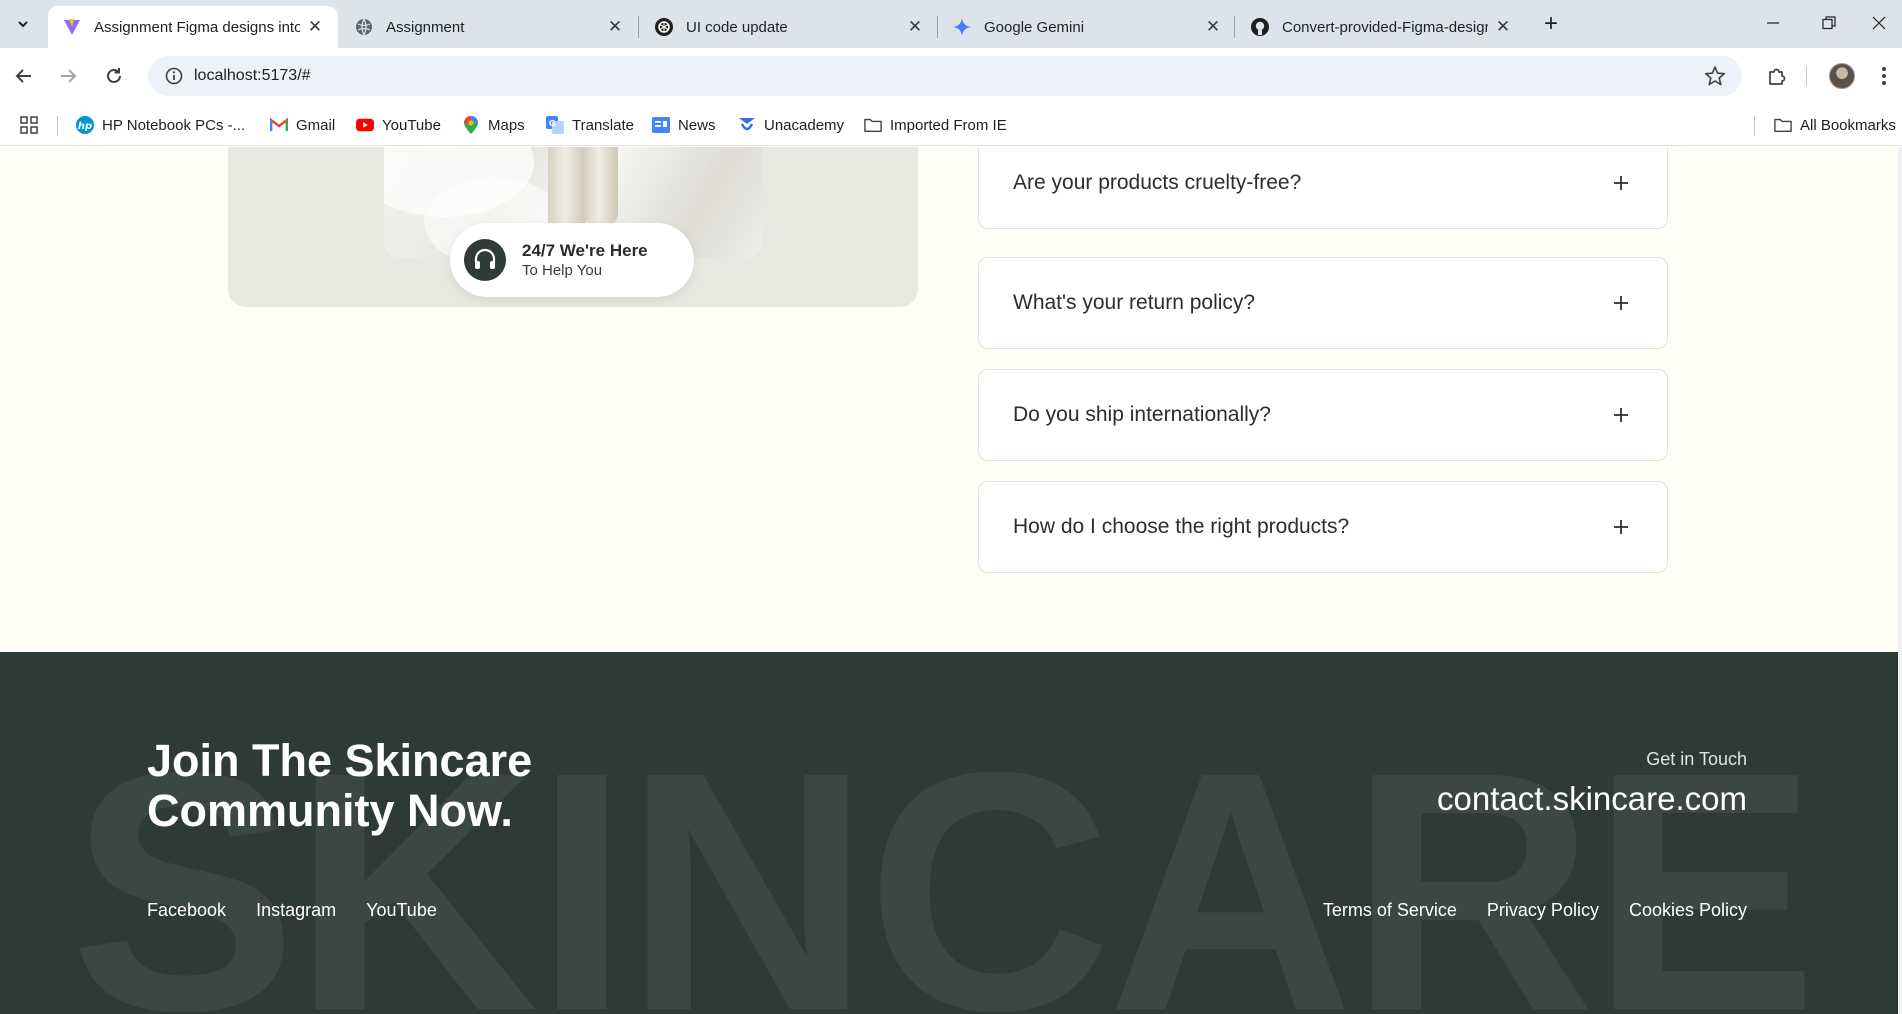  I want to click on github-icon, so click(1260, 27).